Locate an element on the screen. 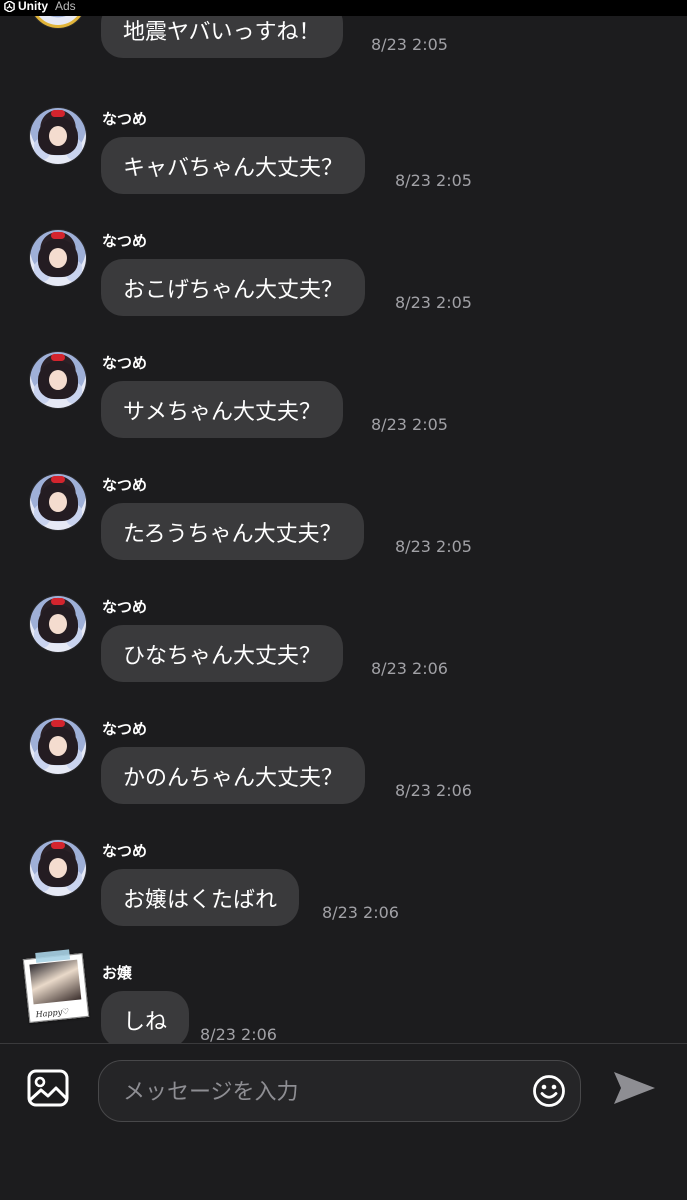  message-input is located at coordinates (323, 1092).